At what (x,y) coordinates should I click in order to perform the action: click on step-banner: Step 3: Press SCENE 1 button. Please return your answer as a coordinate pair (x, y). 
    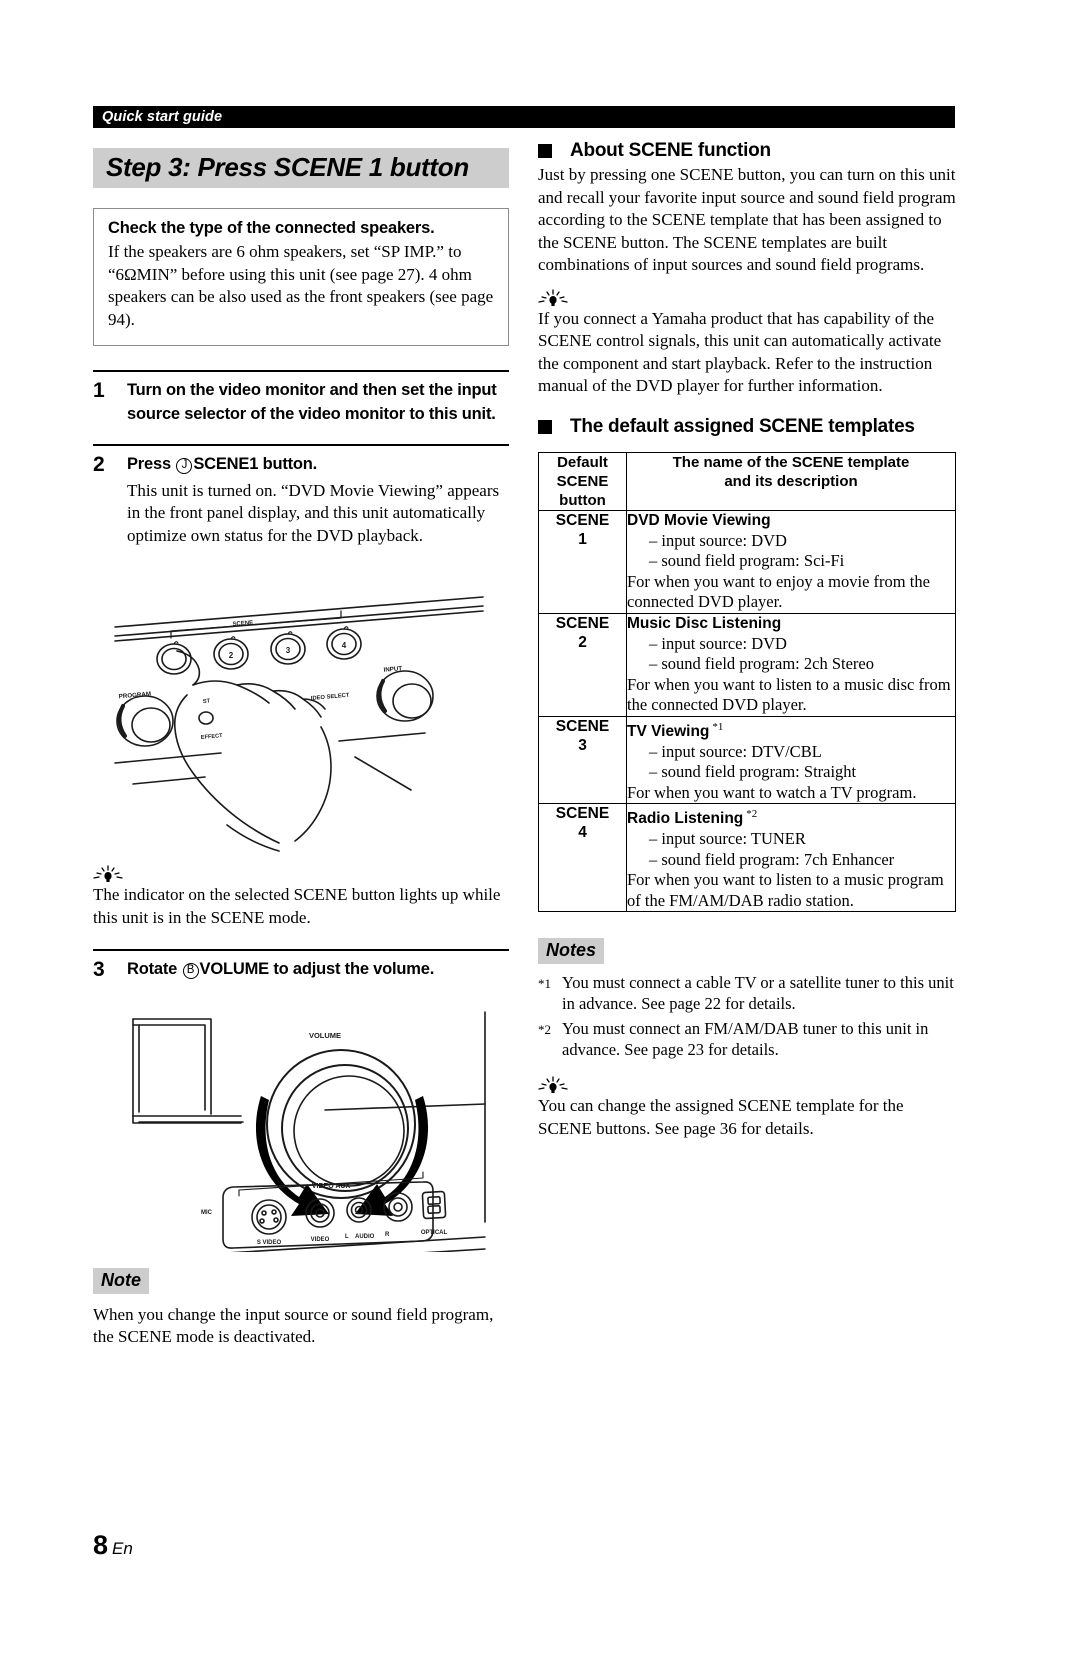
    Looking at the image, I should click on (301, 168).